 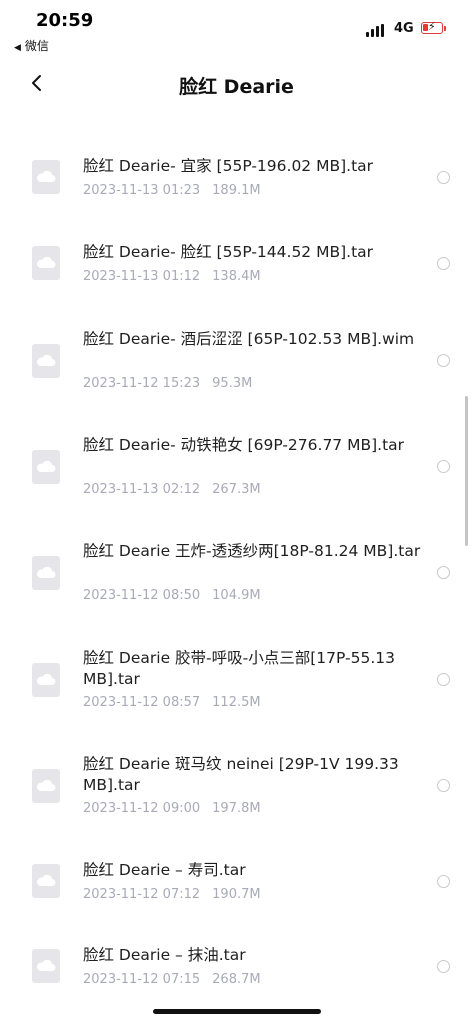 What do you see at coordinates (164, 955) in the screenshot?
I see `file-name: 脸红 Dearie – 抹油.tar` at bounding box center [164, 955].